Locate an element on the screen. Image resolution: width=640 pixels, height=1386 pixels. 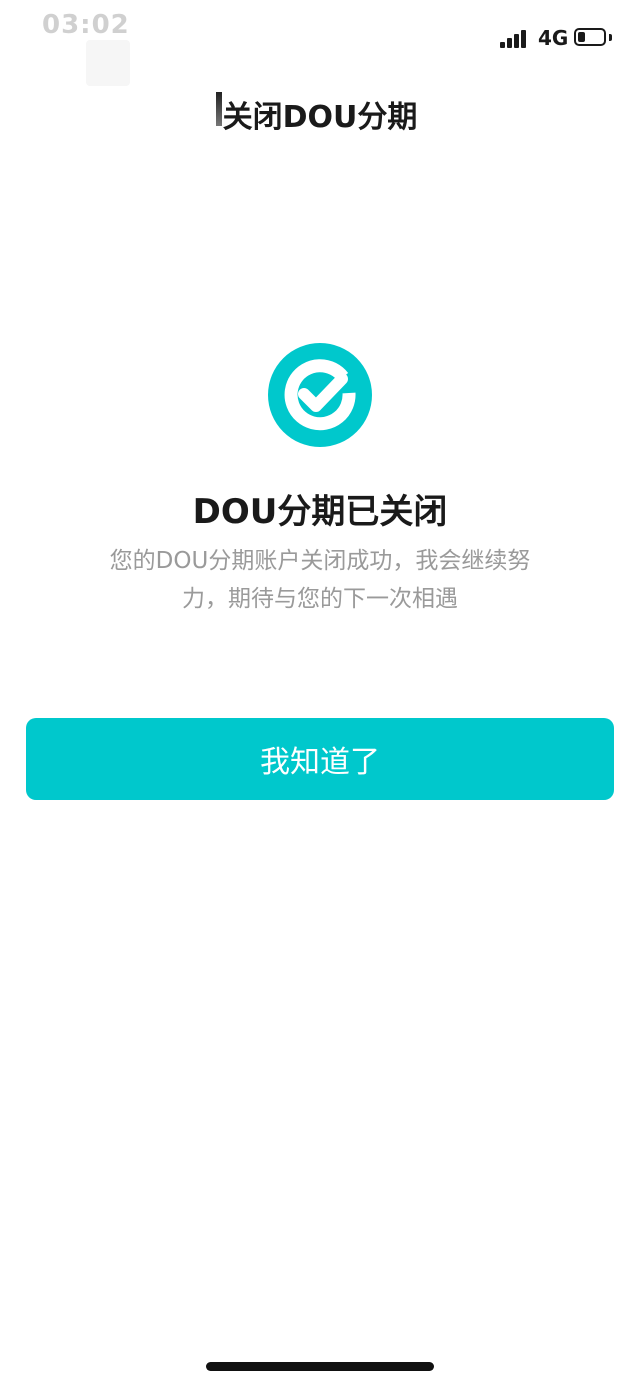
network-label: 4G is located at coordinates (553, 38).